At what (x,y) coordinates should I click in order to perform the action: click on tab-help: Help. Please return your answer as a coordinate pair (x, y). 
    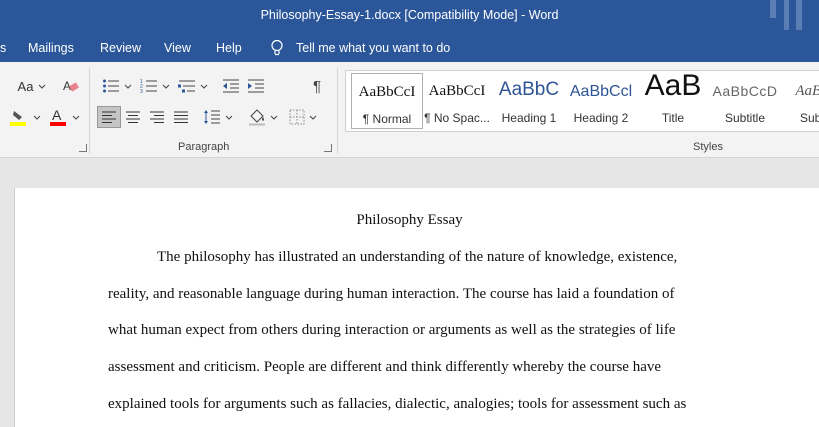
    Looking at the image, I should click on (229, 48).